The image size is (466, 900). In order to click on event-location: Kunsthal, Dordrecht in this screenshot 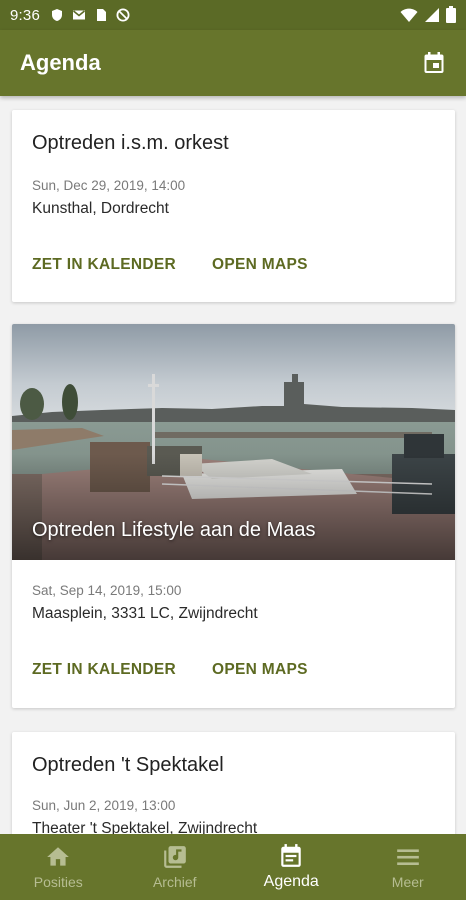, I will do `click(100, 208)`.